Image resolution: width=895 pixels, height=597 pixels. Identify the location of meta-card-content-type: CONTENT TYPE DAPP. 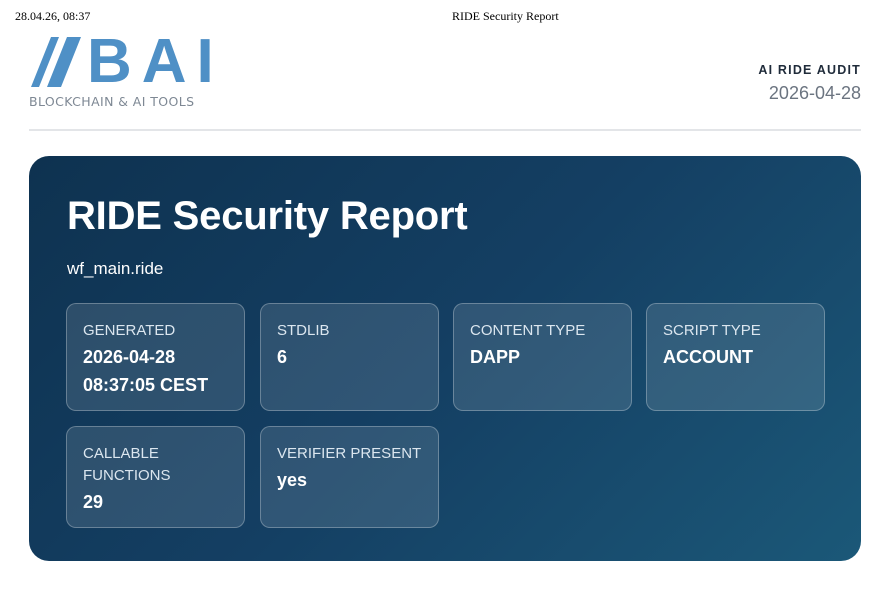
(542, 357).